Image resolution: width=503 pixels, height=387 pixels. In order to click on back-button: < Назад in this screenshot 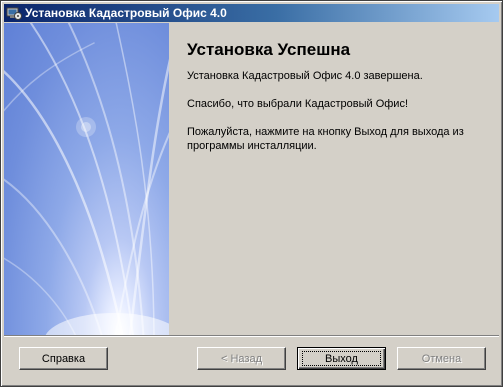, I will do `click(241, 358)`.